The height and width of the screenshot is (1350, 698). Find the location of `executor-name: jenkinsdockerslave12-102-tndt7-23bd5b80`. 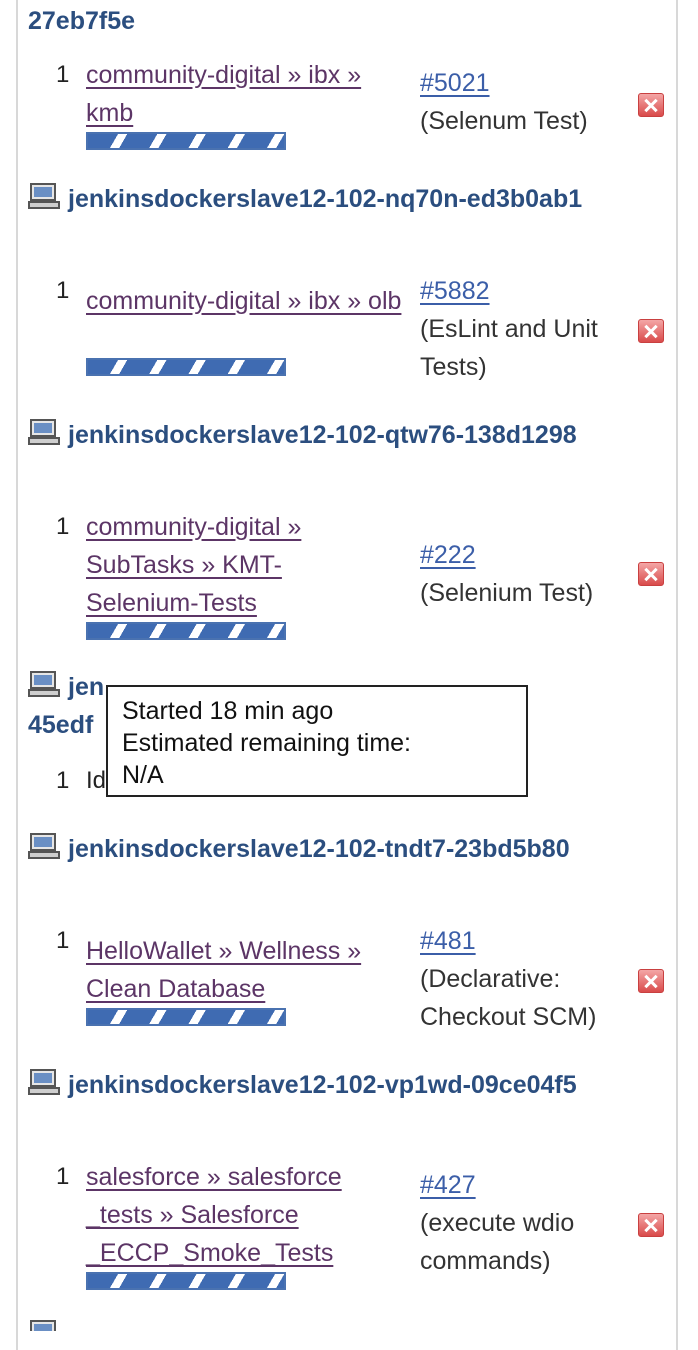

executor-name: jenkinsdockerslave12-102-tndt7-23bd5b80 is located at coordinates (308, 850).